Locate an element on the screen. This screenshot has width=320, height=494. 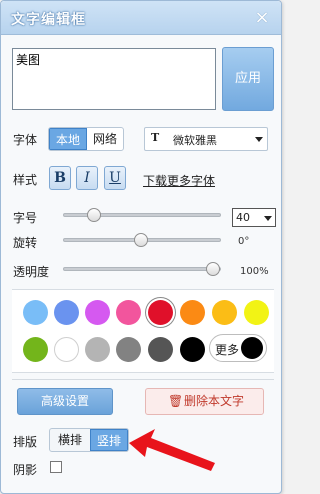
font-source-toggle: 本地 网络 is located at coordinates (86, 139).